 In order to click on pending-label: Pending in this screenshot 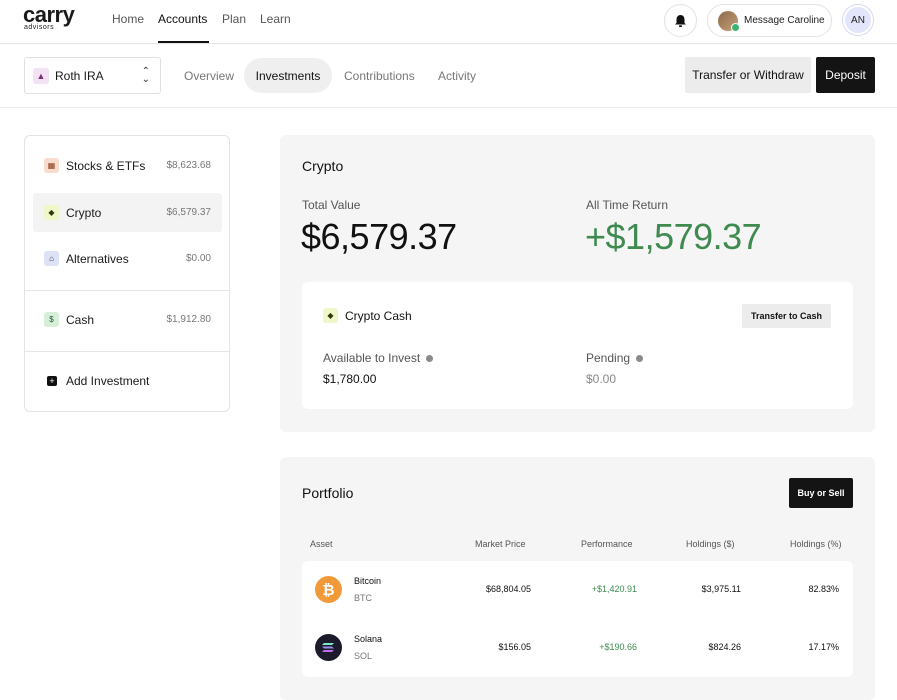, I will do `click(608, 358)`.